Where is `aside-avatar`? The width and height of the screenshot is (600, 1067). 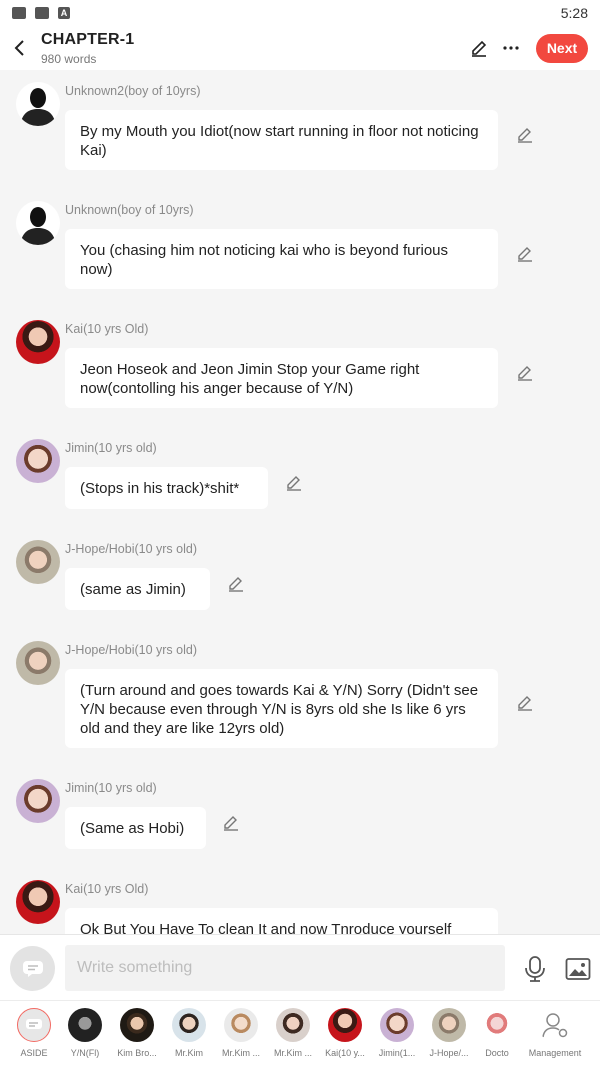 aside-avatar is located at coordinates (34, 1025).